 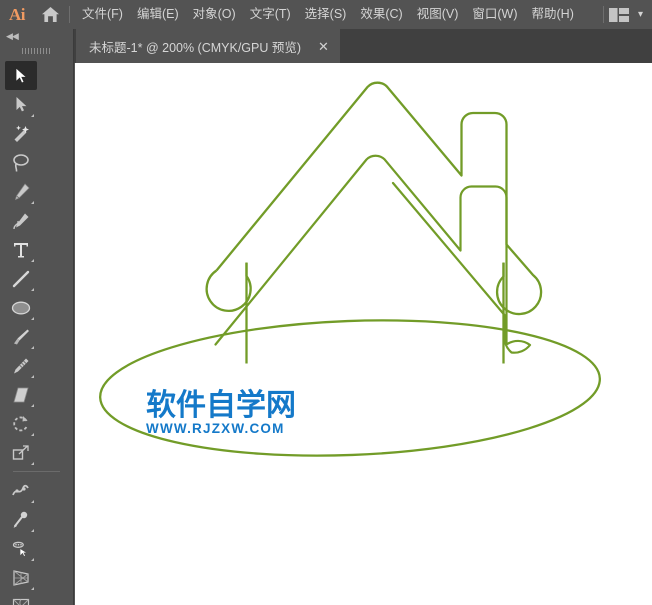 I want to click on menu-object: 对象(O), so click(x=214, y=14).